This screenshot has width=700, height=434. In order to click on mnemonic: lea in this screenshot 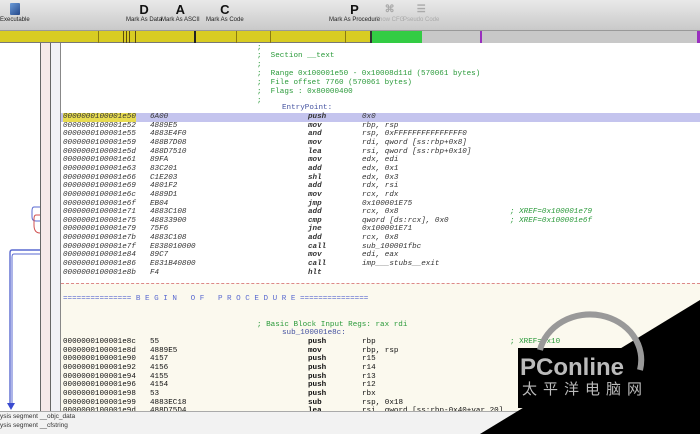, I will do `click(315, 151)`.